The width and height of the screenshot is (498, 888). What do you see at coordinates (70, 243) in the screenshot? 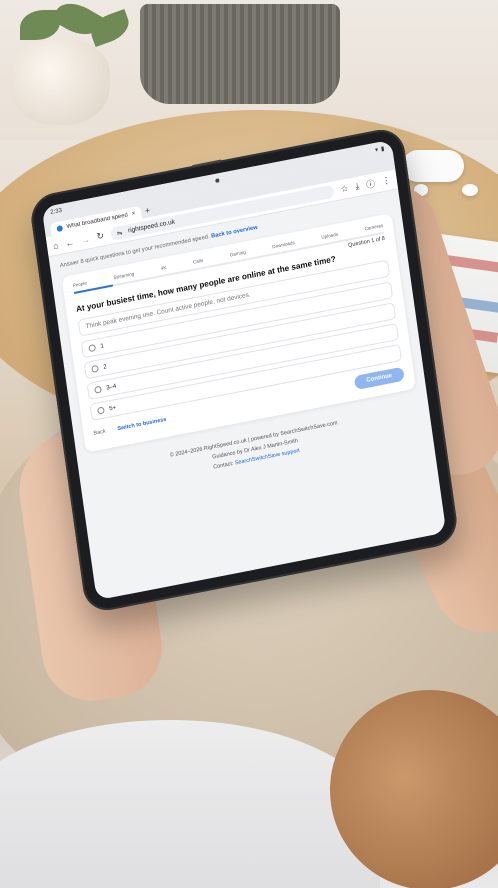
I see `back-arrow-icon: ←` at bounding box center [70, 243].